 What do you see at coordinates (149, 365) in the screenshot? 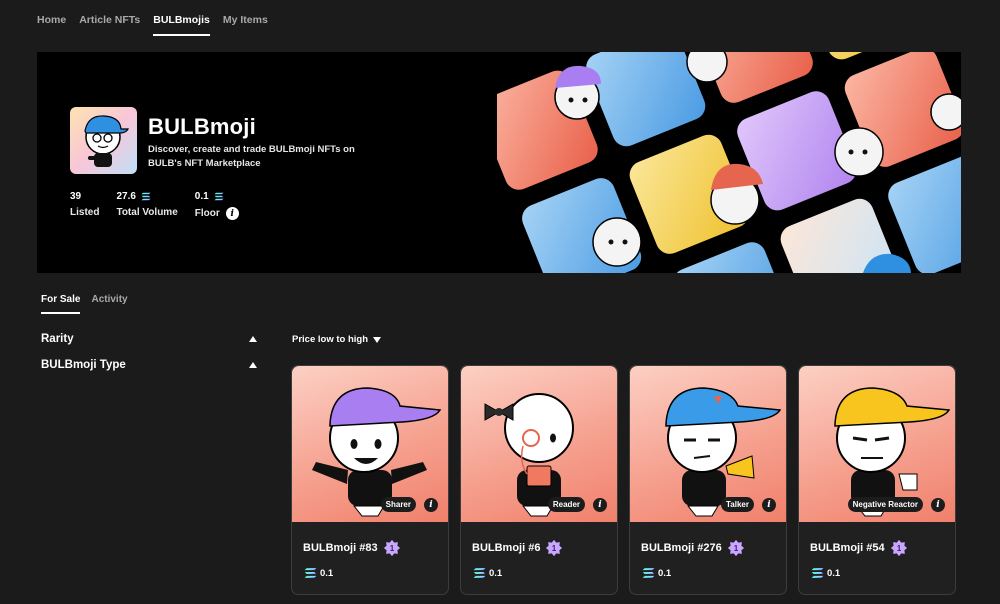
I see `filter-bulbmoji-type: BULBmoji Type` at bounding box center [149, 365].